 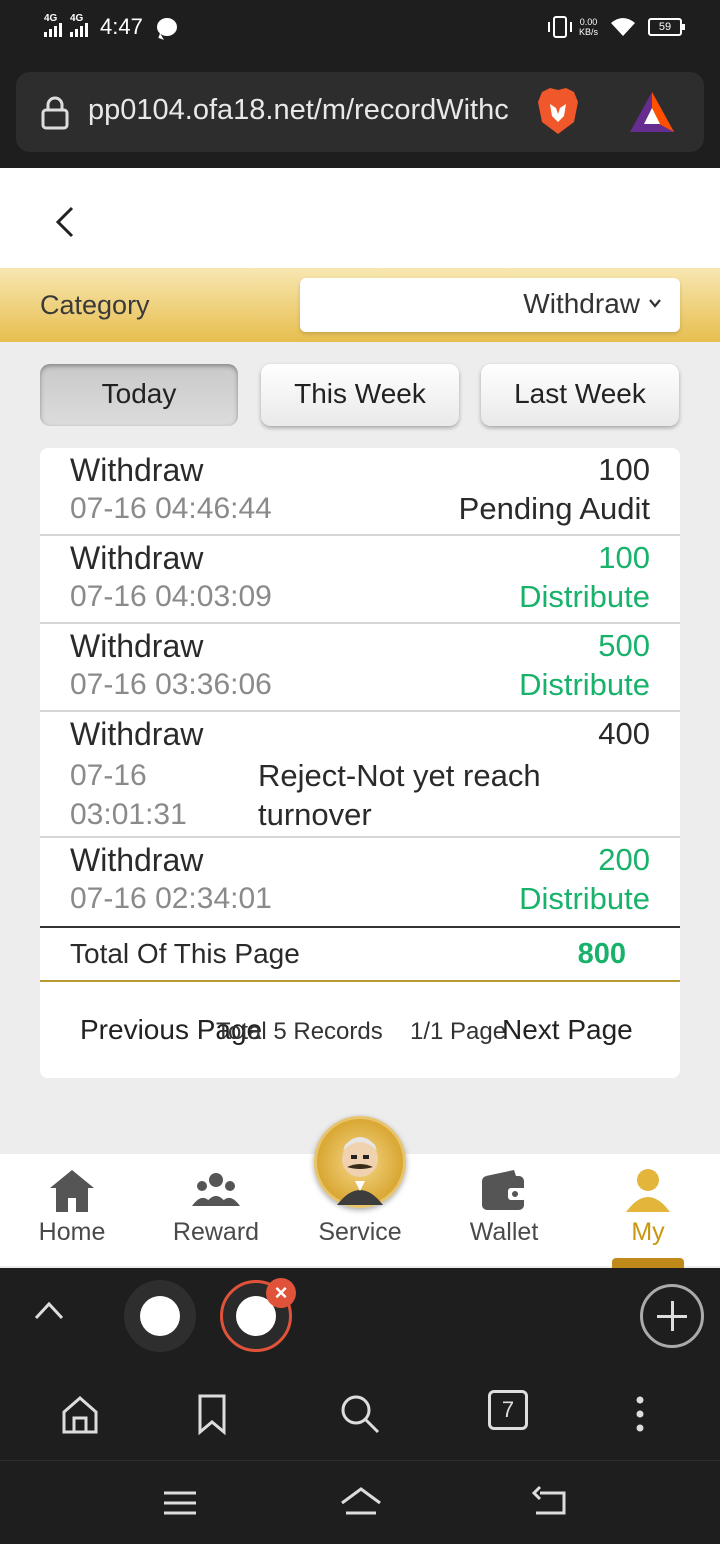 What do you see at coordinates (360, 1171) in the screenshot?
I see `service-avatar-face` at bounding box center [360, 1171].